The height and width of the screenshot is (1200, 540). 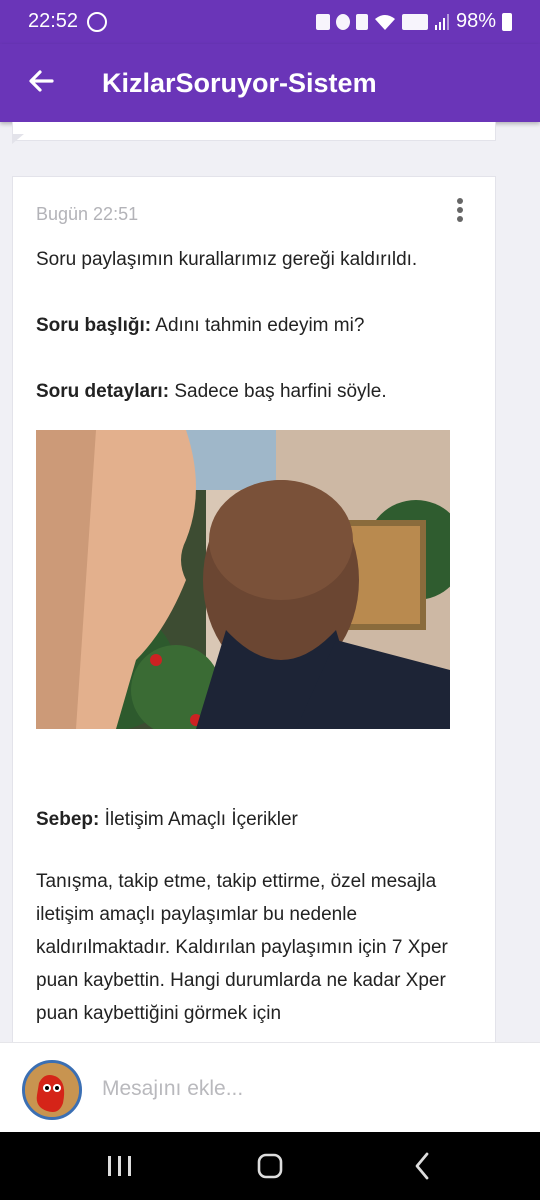 What do you see at coordinates (52, 1090) in the screenshot?
I see `avatar` at bounding box center [52, 1090].